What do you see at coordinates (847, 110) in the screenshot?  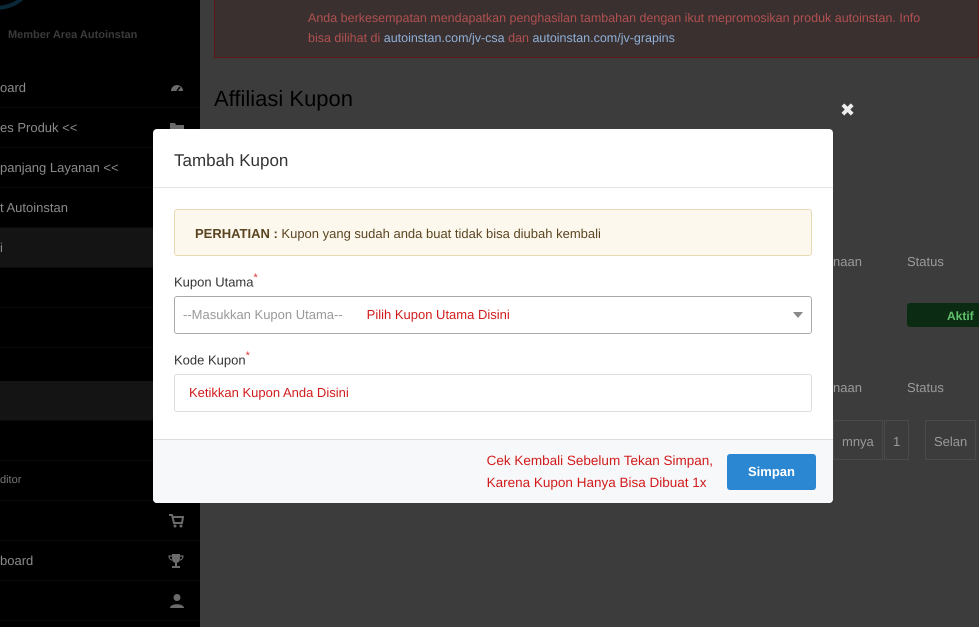 I see `close-icon: ✖` at bounding box center [847, 110].